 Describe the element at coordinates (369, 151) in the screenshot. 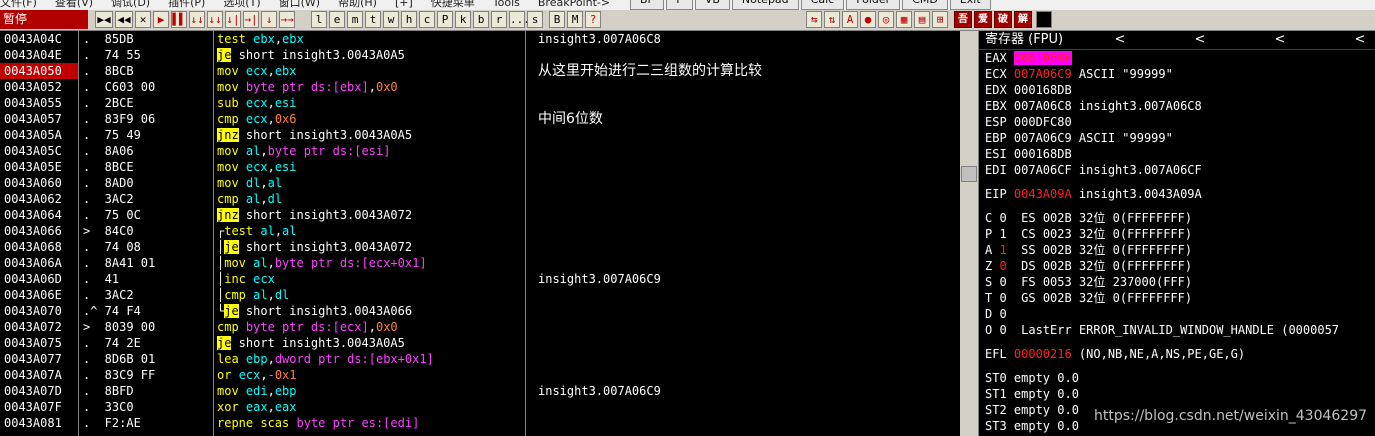

I see `asm-line: mov al,byte ptr ds:[esi]` at that location.